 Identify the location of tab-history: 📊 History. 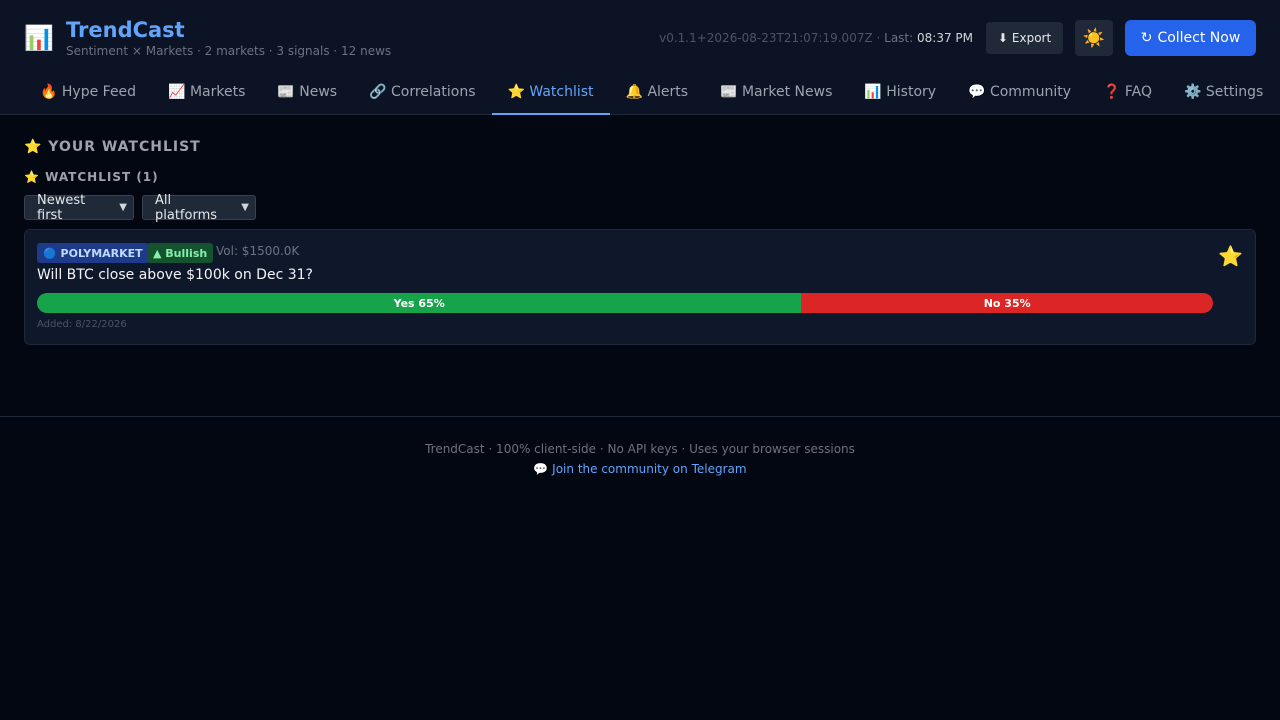
(900, 94).